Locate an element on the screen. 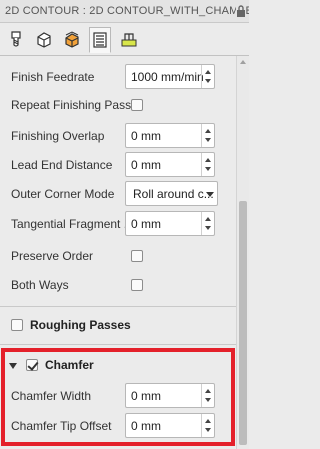 The width and height of the screenshot is (320, 449). tool-icon is located at coordinates (16, 39).